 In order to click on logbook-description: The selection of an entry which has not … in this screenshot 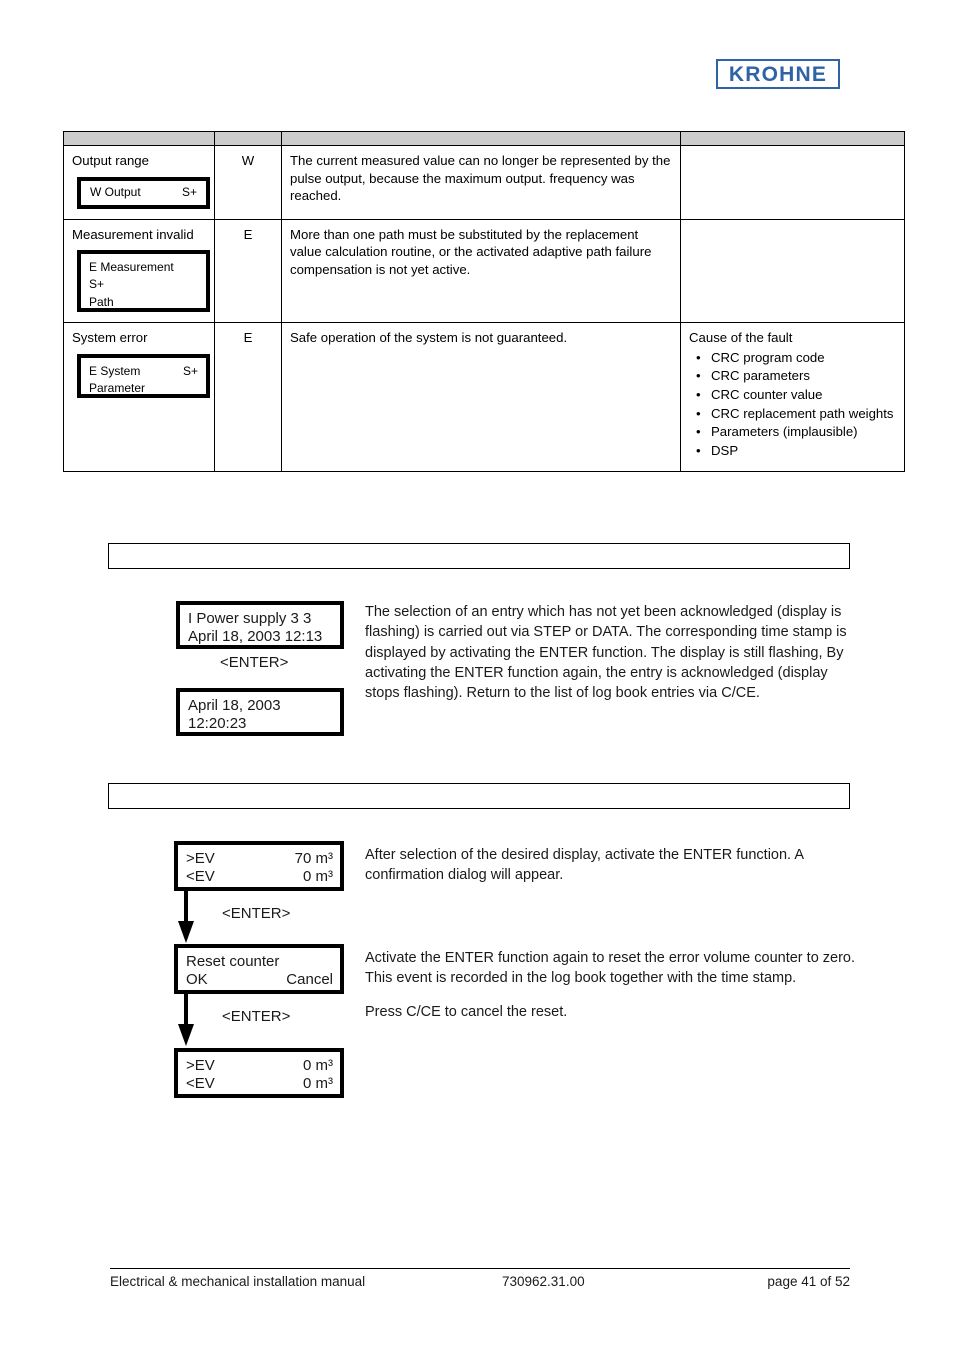, I will do `click(612, 652)`.